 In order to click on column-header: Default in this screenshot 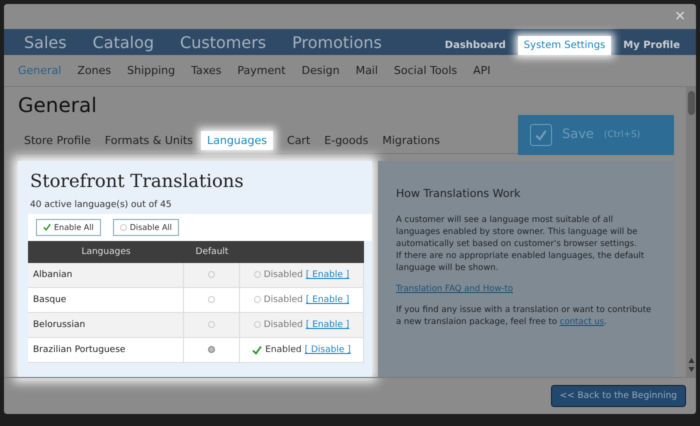, I will do `click(212, 251)`.